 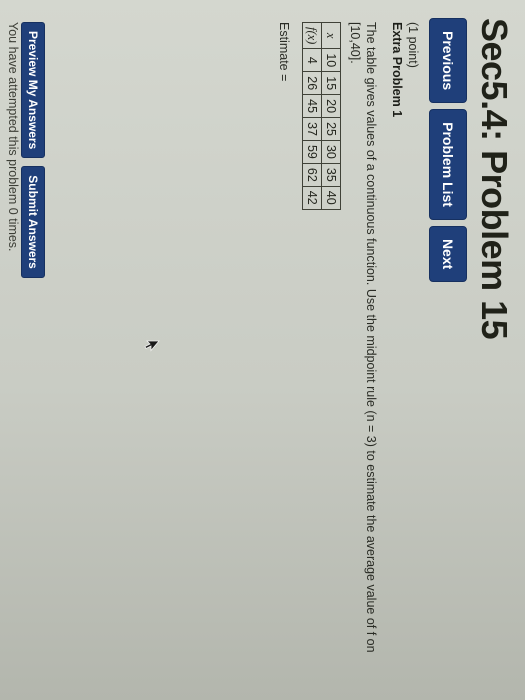 I want to click on table-row: f(x) 4 26 45 37 59 62 42, so click(x=312, y=116).